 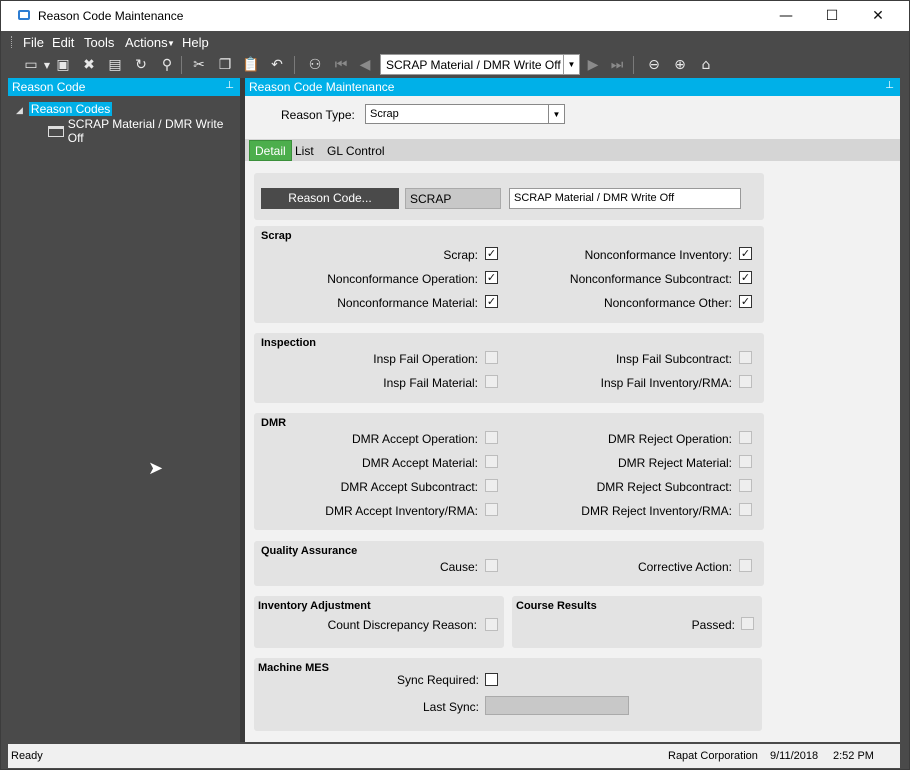 What do you see at coordinates (713, 625) in the screenshot?
I see `passed-label: Passed:` at bounding box center [713, 625].